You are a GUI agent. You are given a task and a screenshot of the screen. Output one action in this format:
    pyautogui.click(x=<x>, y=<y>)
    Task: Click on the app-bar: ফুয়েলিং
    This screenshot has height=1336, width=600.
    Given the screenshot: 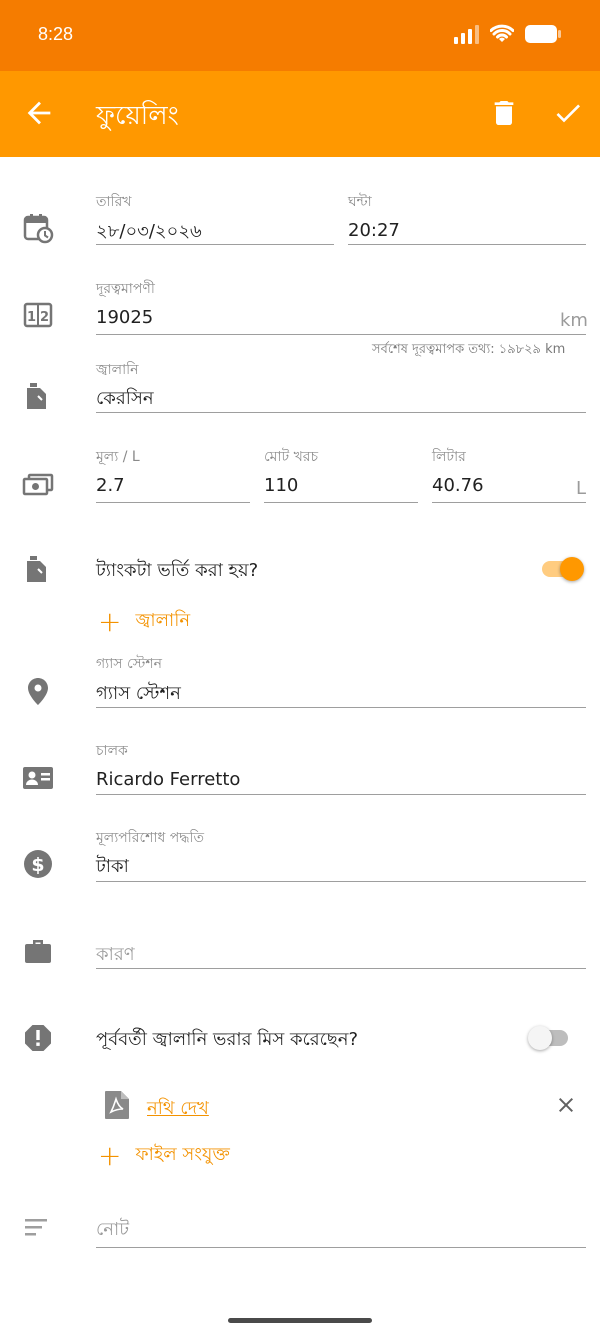 What is the action you would take?
    pyautogui.click(x=300, y=114)
    